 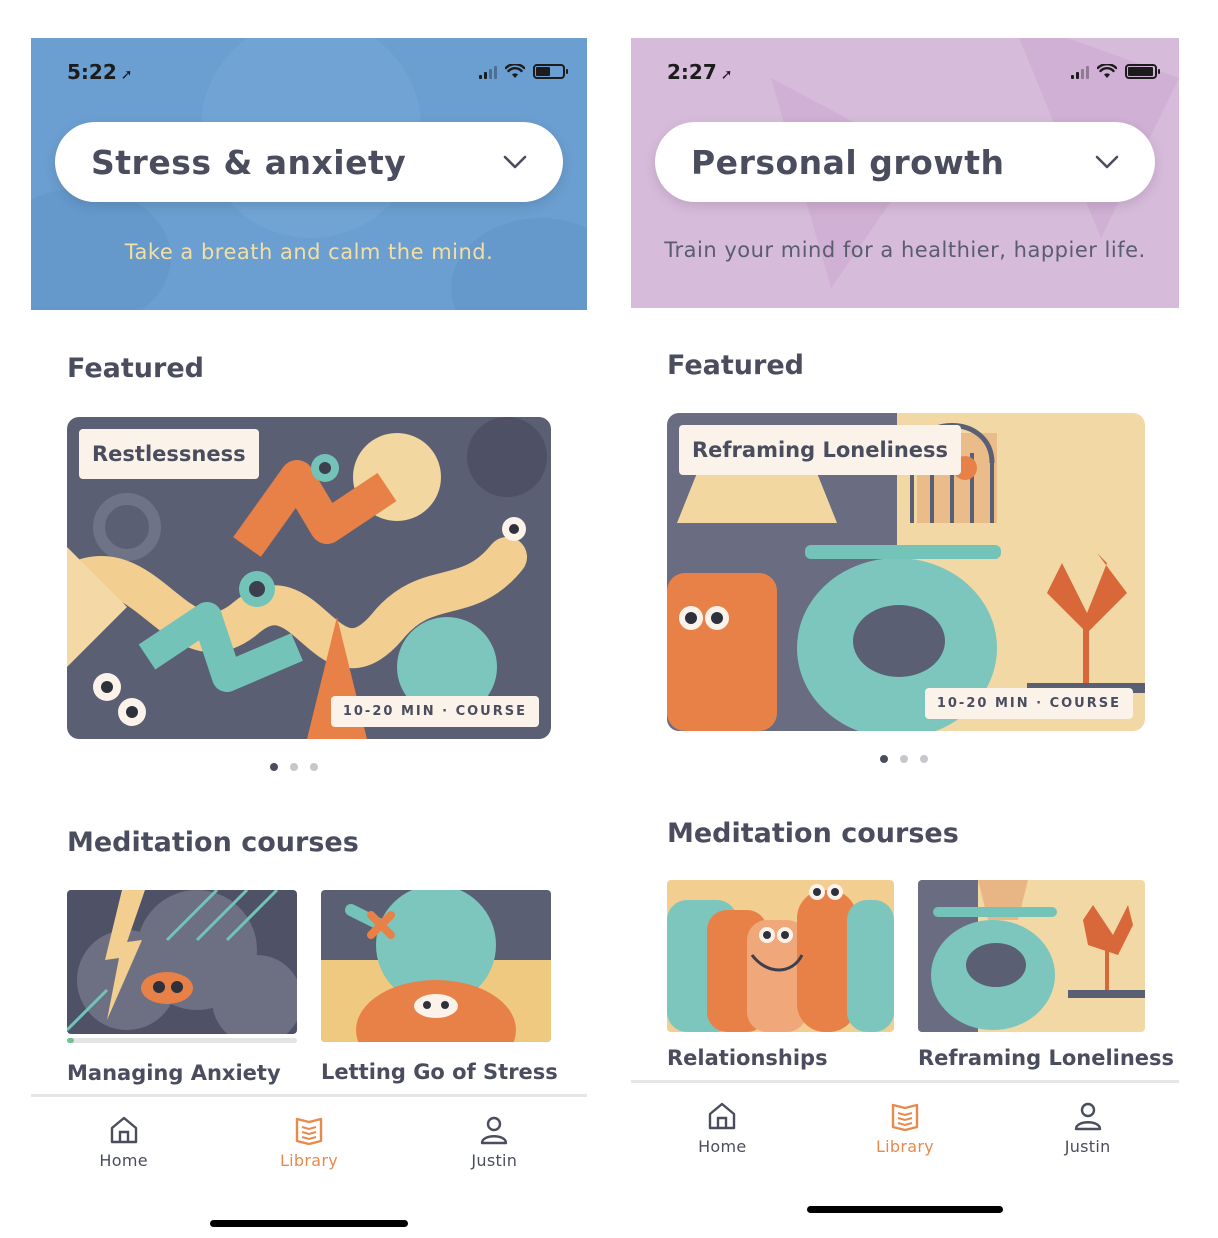 What do you see at coordinates (309, 578) in the screenshot?
I see `featured-card: Restlessness 10-20 MIN · COURSE` at bounding box center [309, 578].